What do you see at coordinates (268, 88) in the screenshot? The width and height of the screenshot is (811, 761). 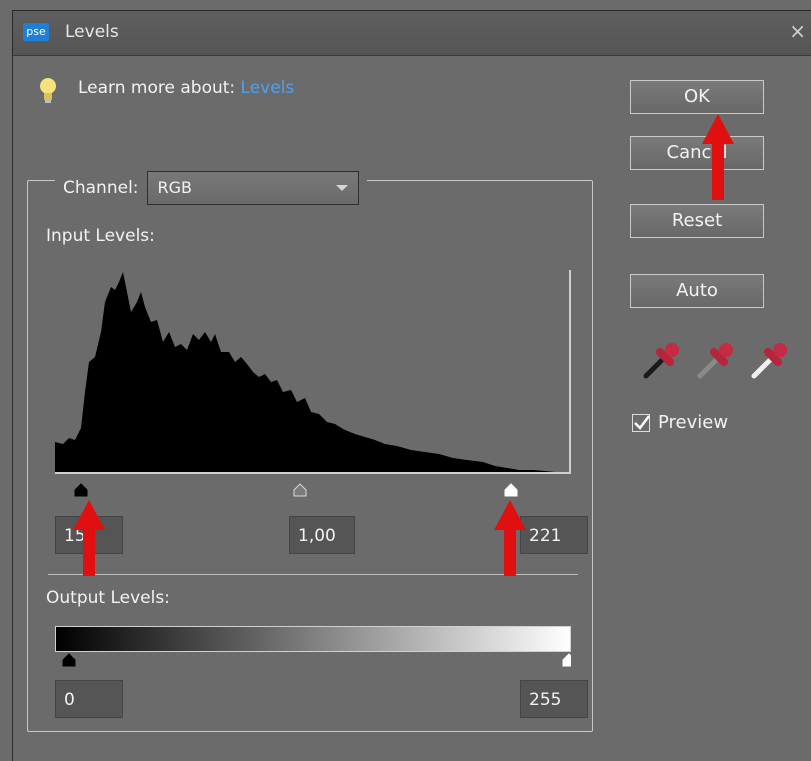 I see `learn-more-link: Levels` at bounding box center [268, 88].